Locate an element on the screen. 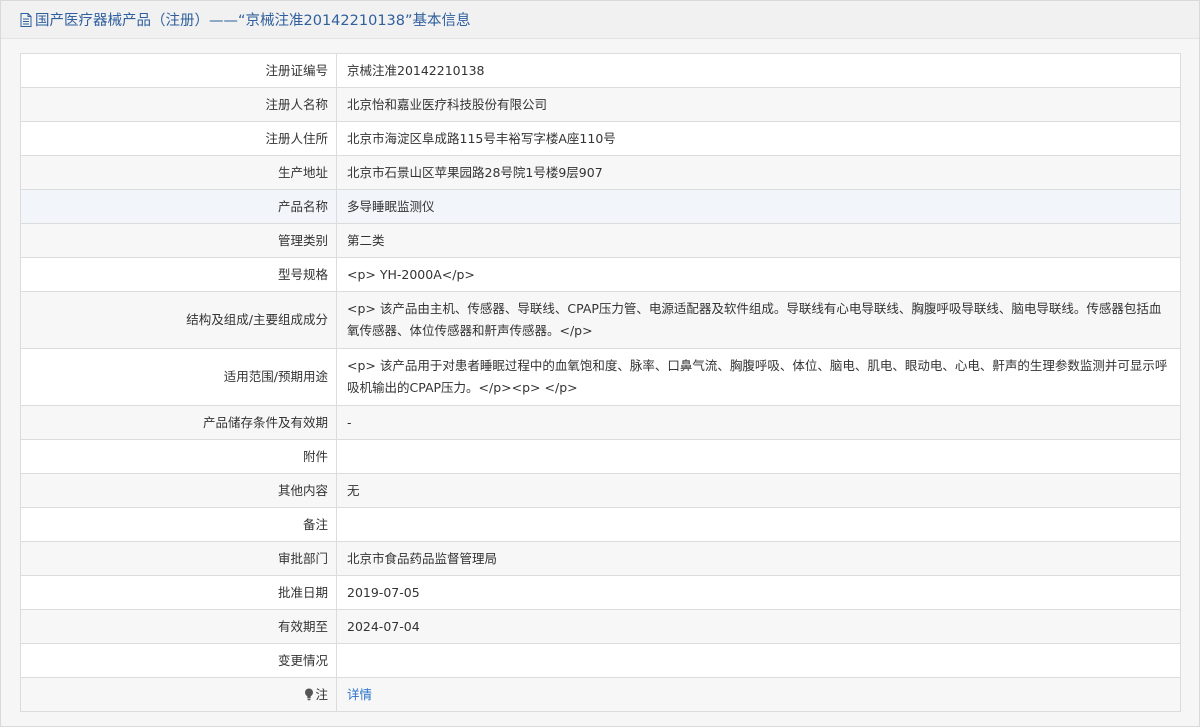  table-row: 批准日期 2019-07-05 is located at coordinates (600, 592).